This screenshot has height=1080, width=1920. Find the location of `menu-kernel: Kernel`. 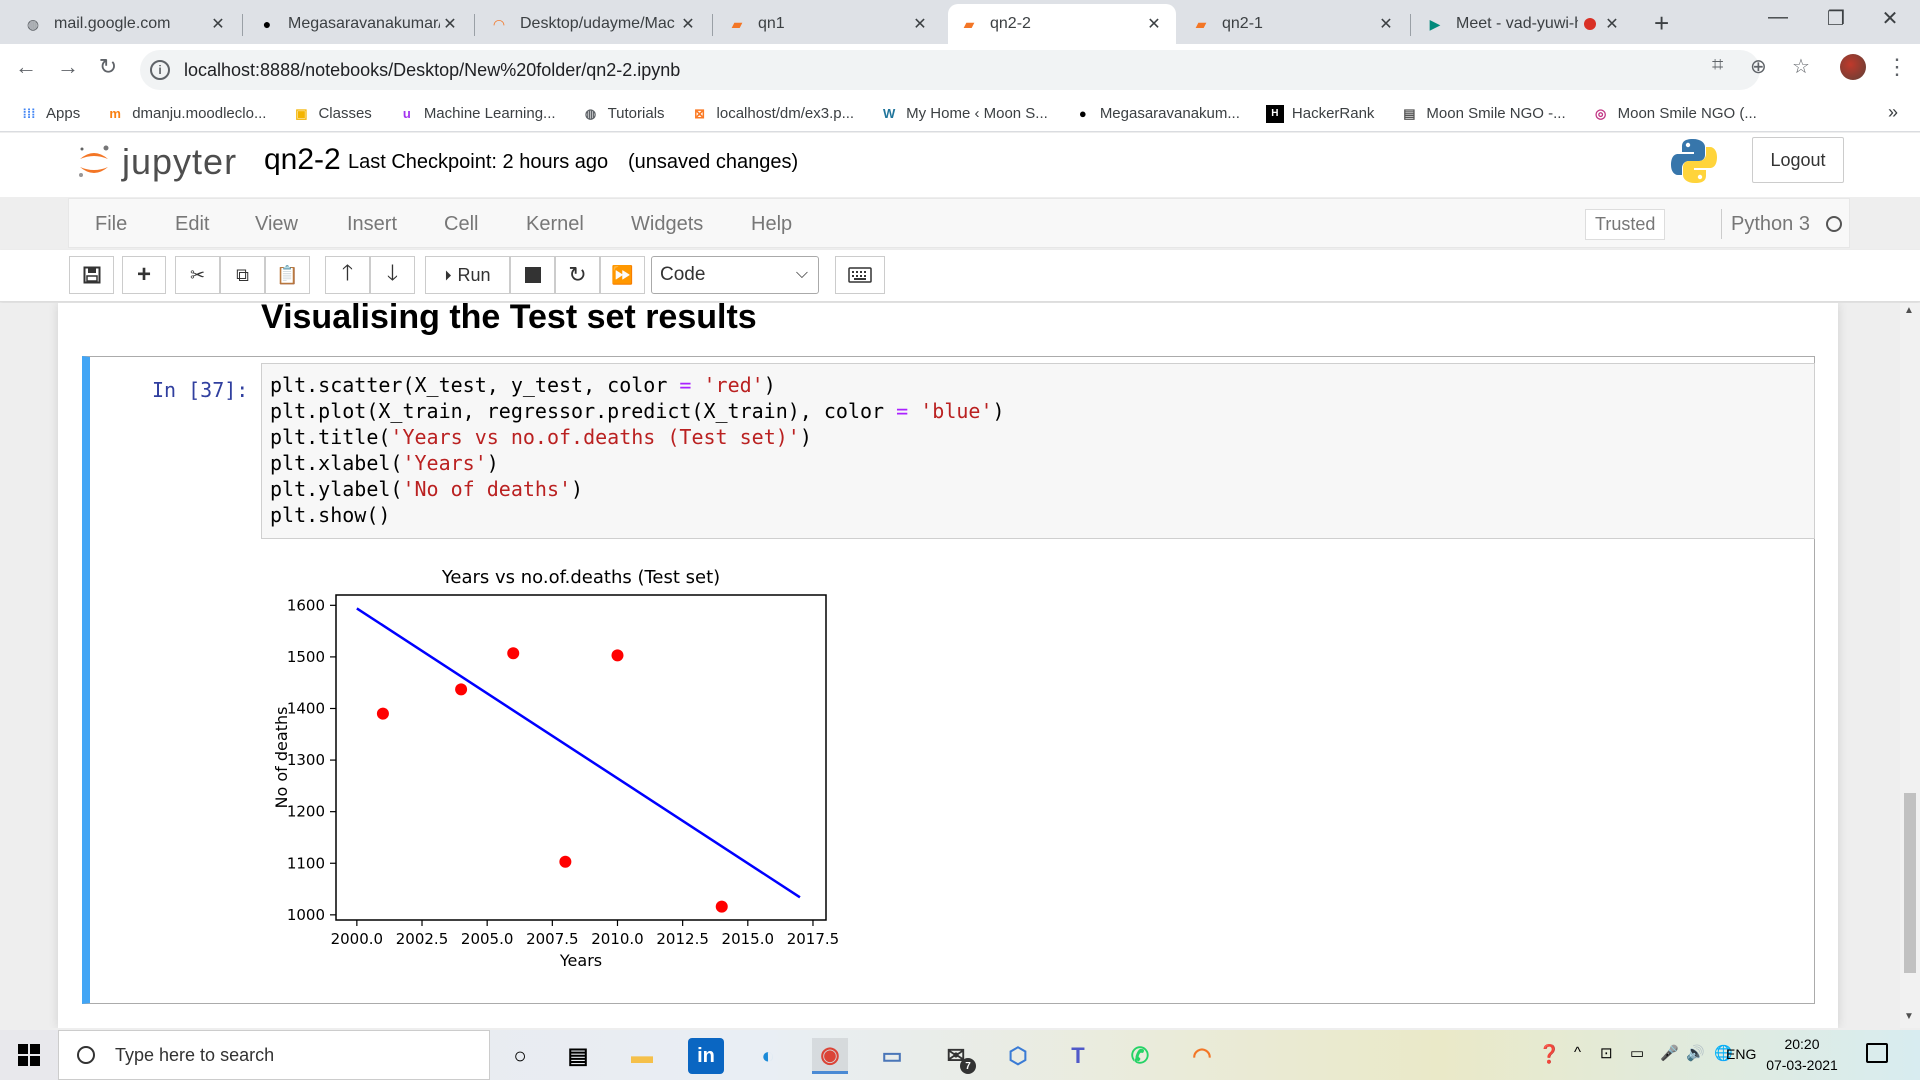

menu-kernel: Kernel is located at coordinates (555, 224).